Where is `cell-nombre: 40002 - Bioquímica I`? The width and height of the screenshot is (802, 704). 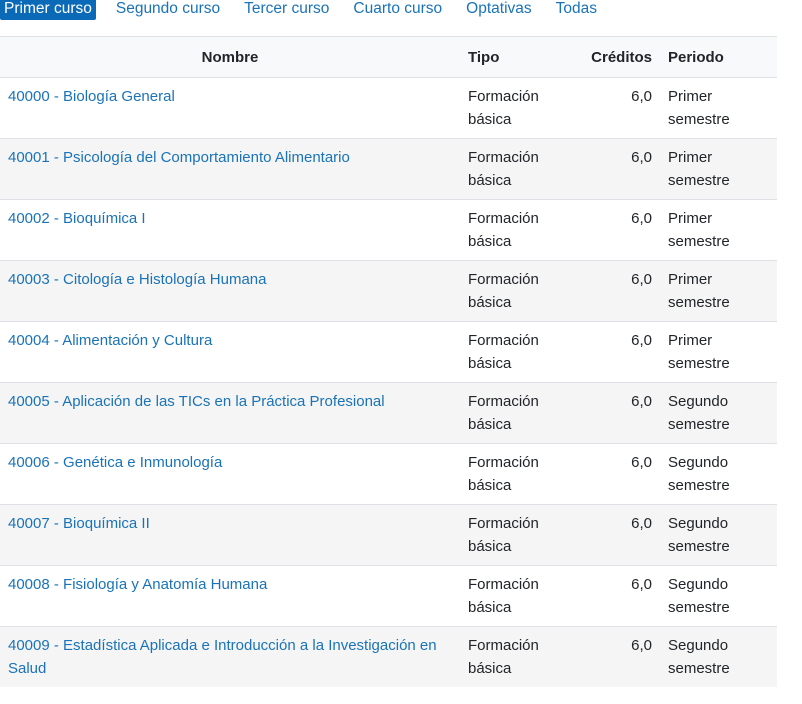
cell-nombre: 40002 - Bioquímica I is located at coordinates (230, 230).